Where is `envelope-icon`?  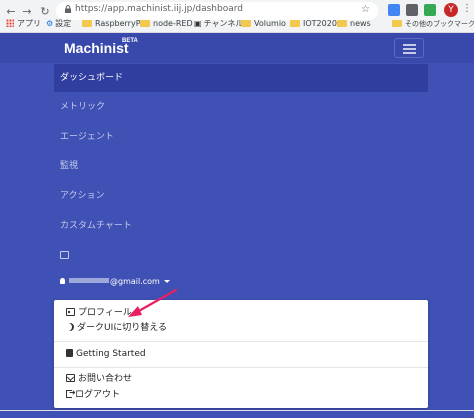 envelope-icon is located at coordinates (70, 378).